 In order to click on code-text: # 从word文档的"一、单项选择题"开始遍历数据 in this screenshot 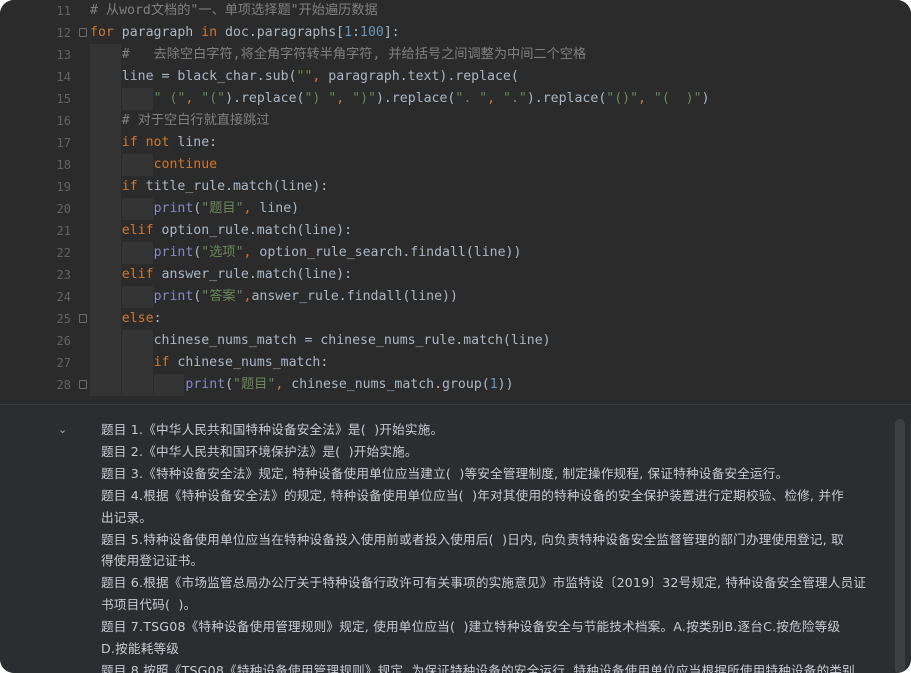, I will do `click(234, 11)`.